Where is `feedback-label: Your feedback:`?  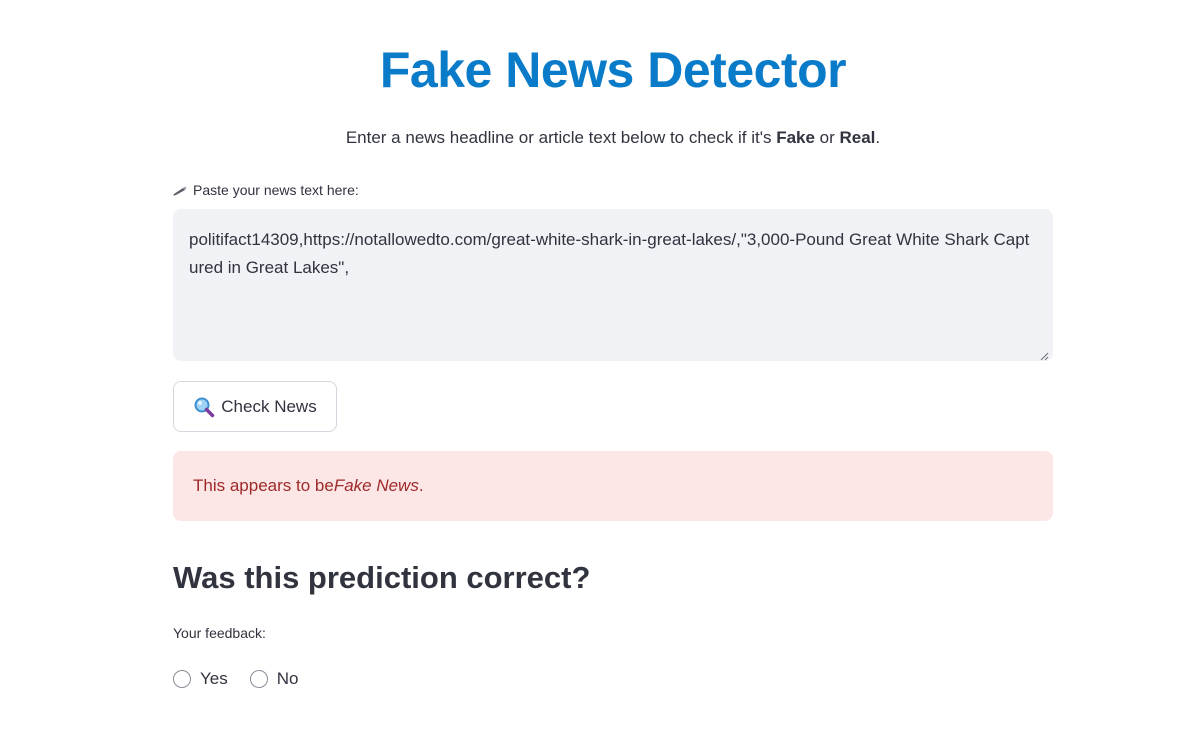
feedback-label: Your feedback: is located at coordinates (219, 633).